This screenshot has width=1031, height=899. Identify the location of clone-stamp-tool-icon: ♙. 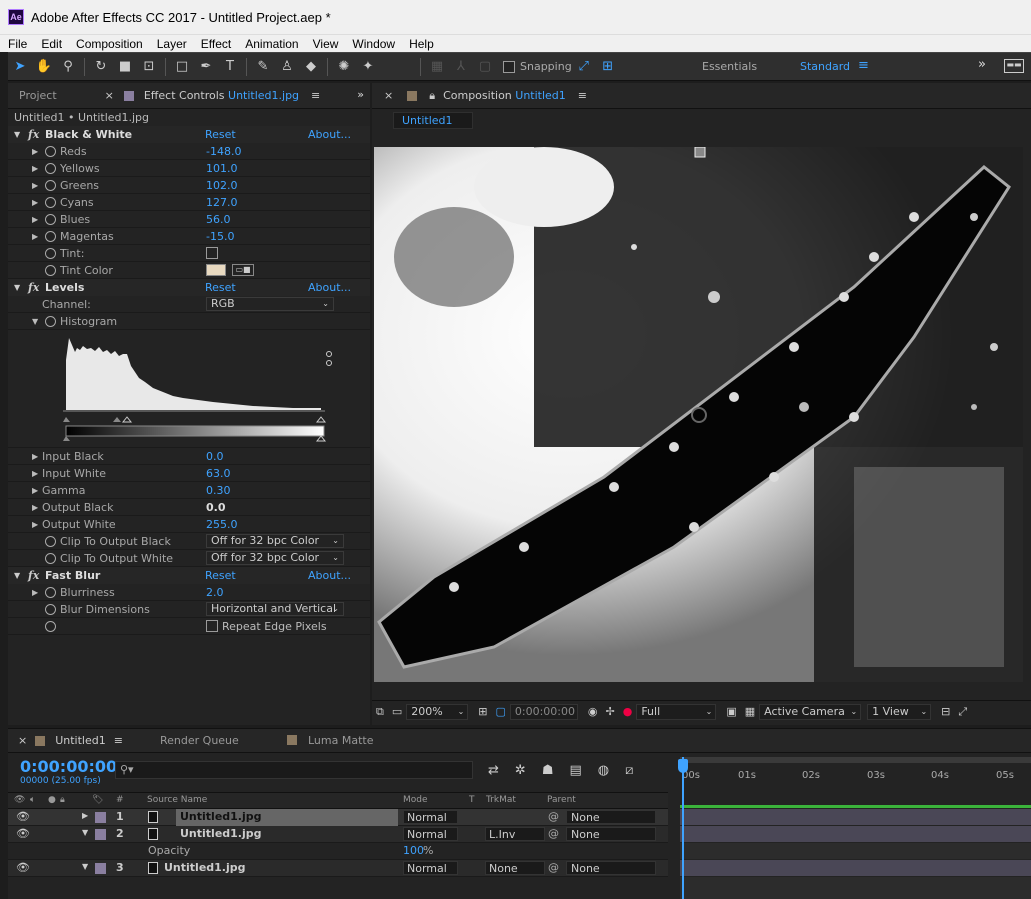
(287, 67).